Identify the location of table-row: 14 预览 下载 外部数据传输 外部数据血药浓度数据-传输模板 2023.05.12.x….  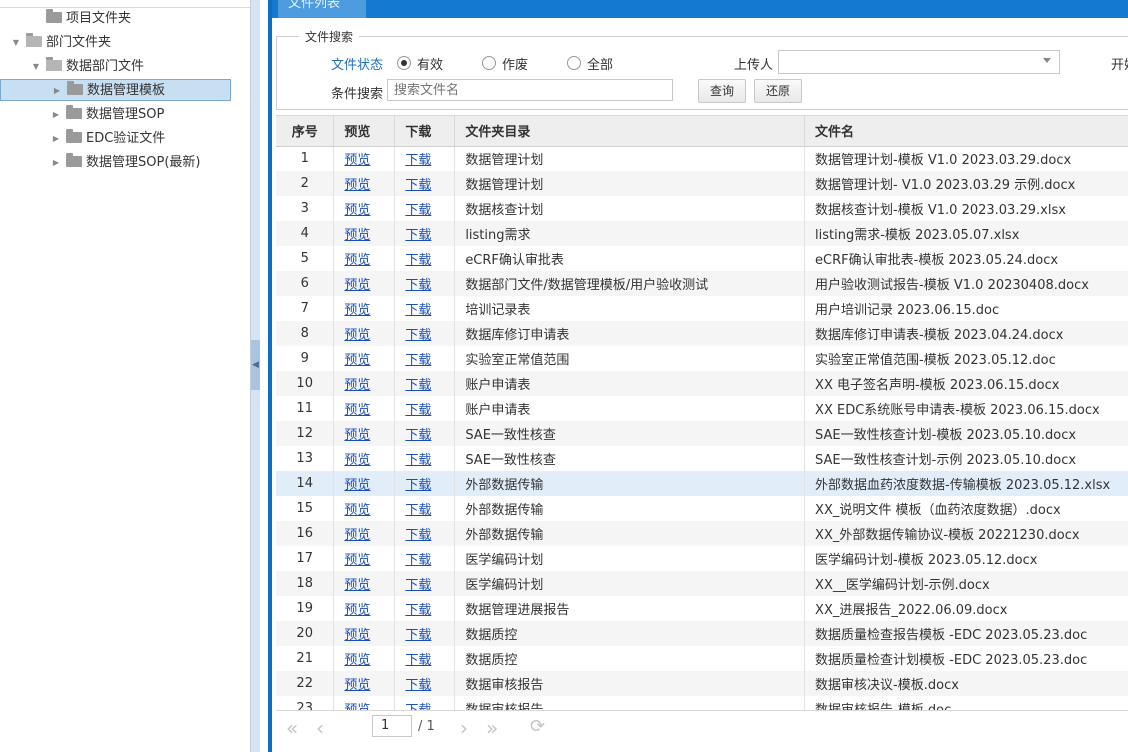
(702, 483).